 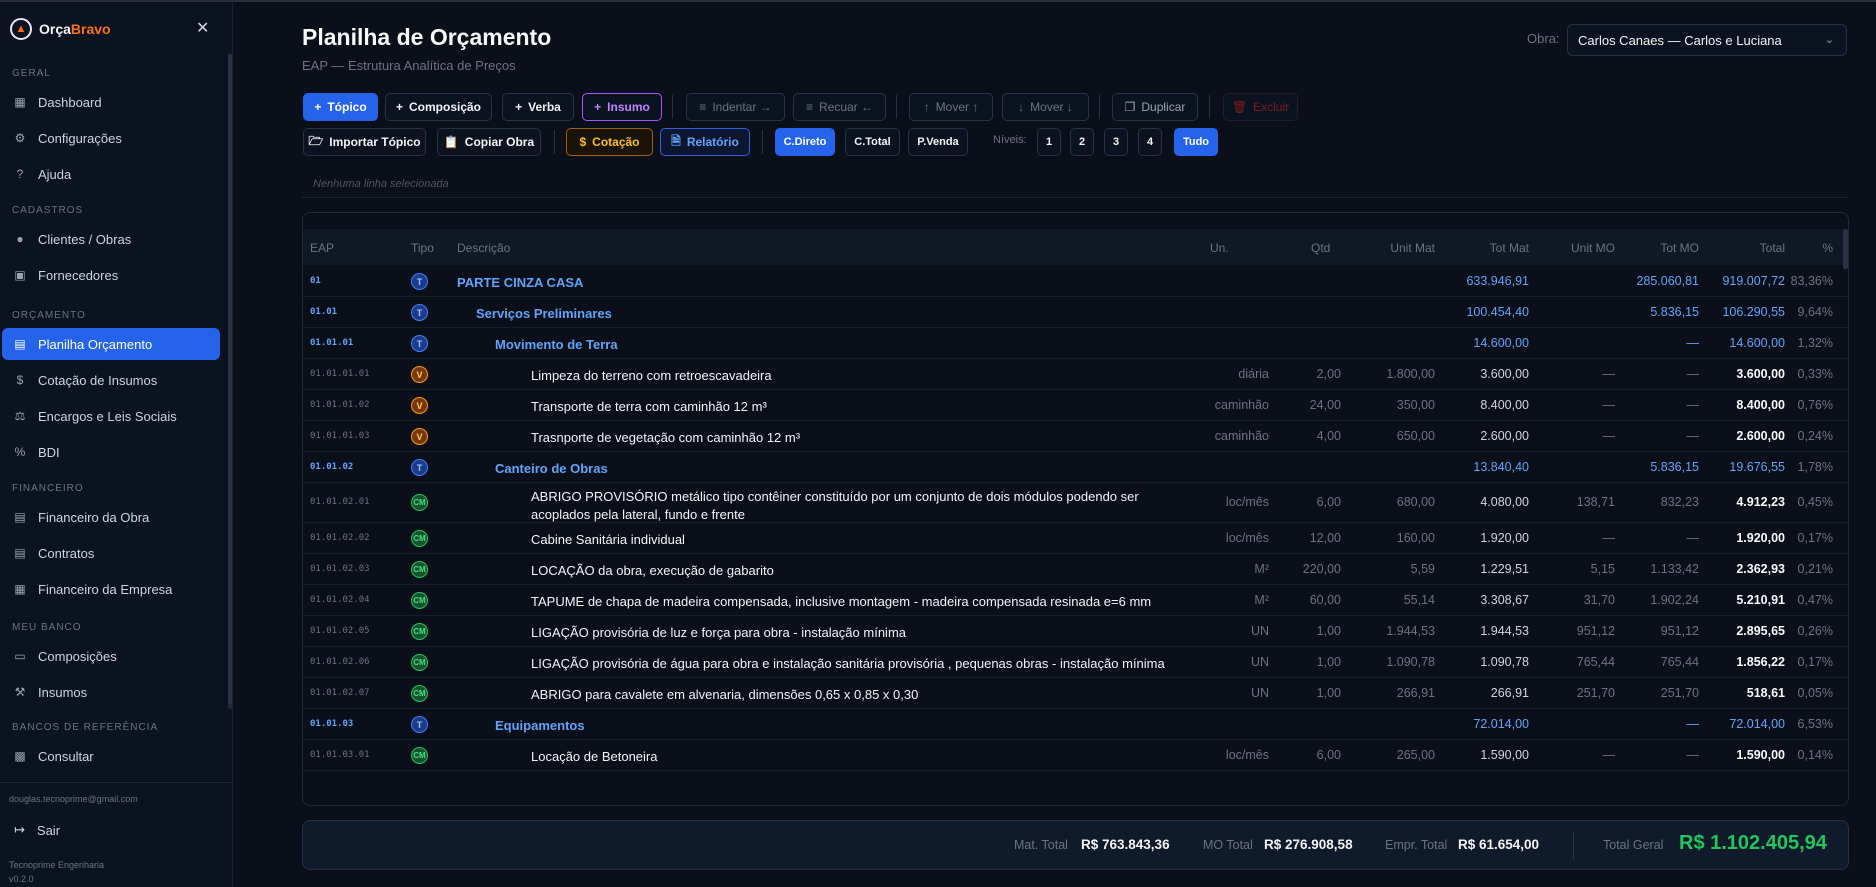 I want to click on sidebar-item-clientes-obras: ● Clientes / Obras, so click(x=111, y=239).